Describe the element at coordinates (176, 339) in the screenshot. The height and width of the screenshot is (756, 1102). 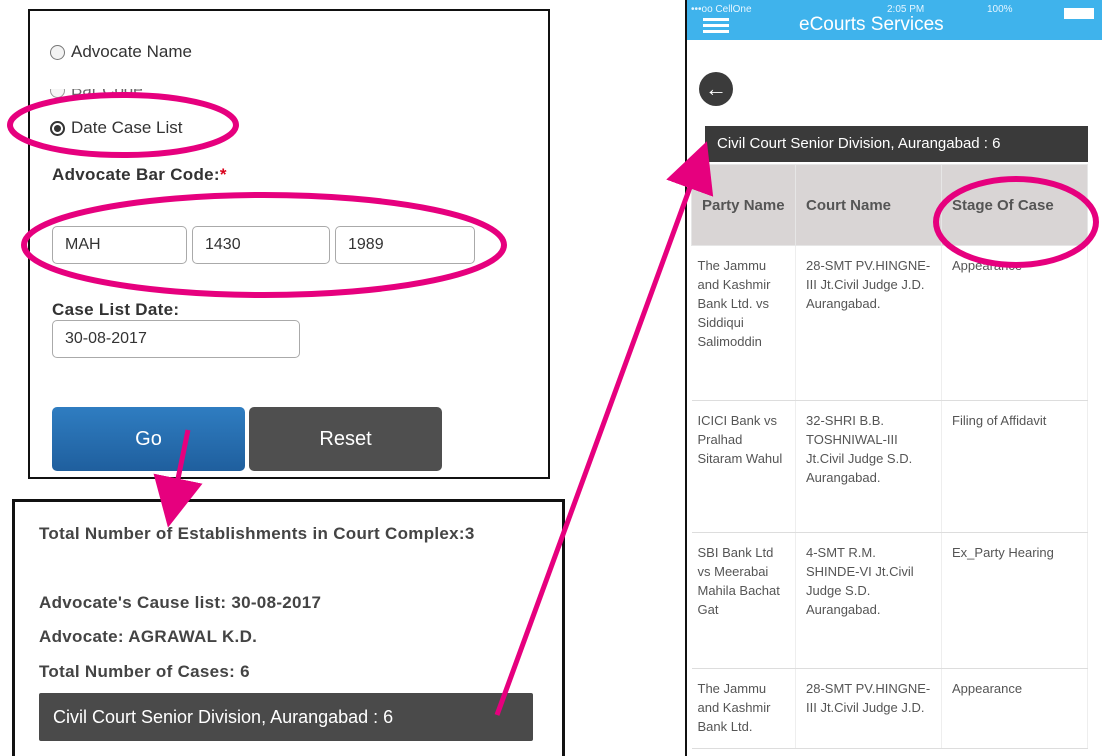
I see `case-list-date-input: 30-08-2017` at that location.